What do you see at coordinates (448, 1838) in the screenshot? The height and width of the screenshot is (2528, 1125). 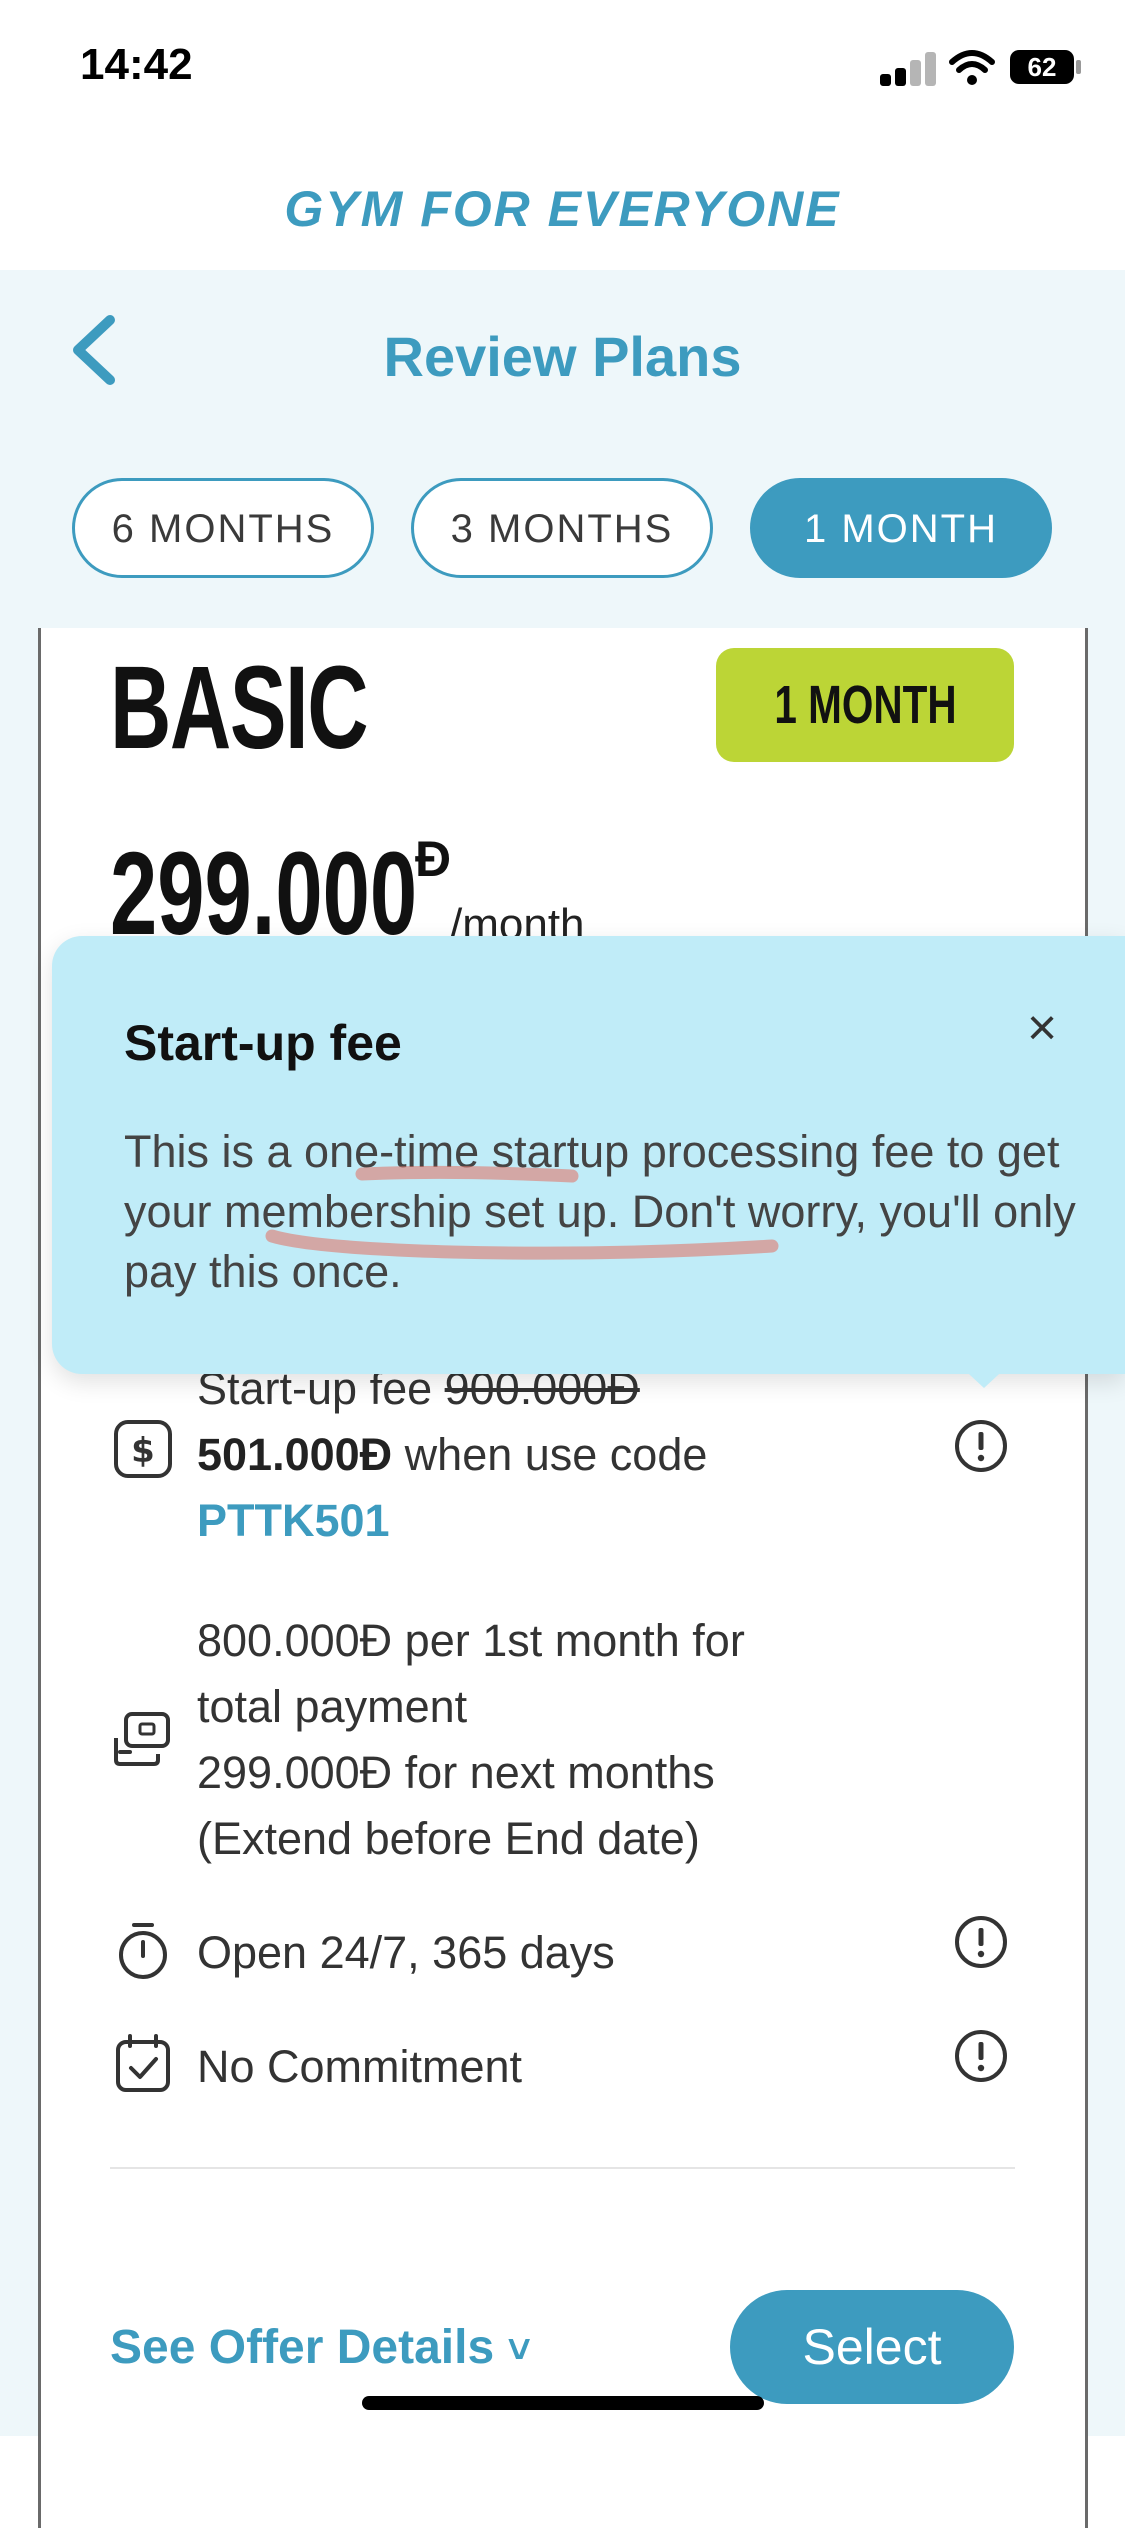 I see `payment-line: (Extend before End date)` at bounding box center [448, 1838].